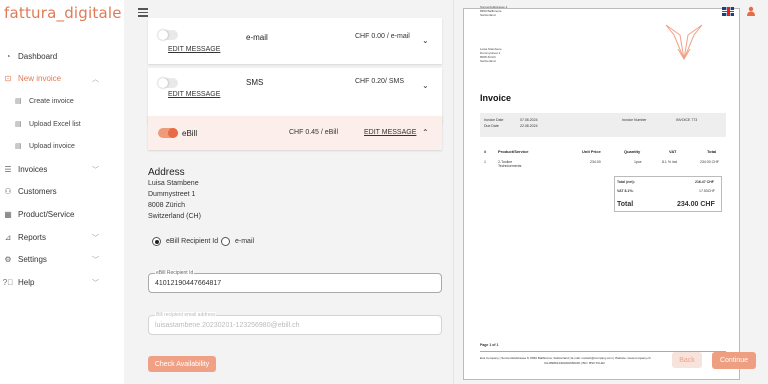  Describe the element at coordinates (670, 162) in the screenshot. I see `table-cell: 8.1 % incl` at that location.